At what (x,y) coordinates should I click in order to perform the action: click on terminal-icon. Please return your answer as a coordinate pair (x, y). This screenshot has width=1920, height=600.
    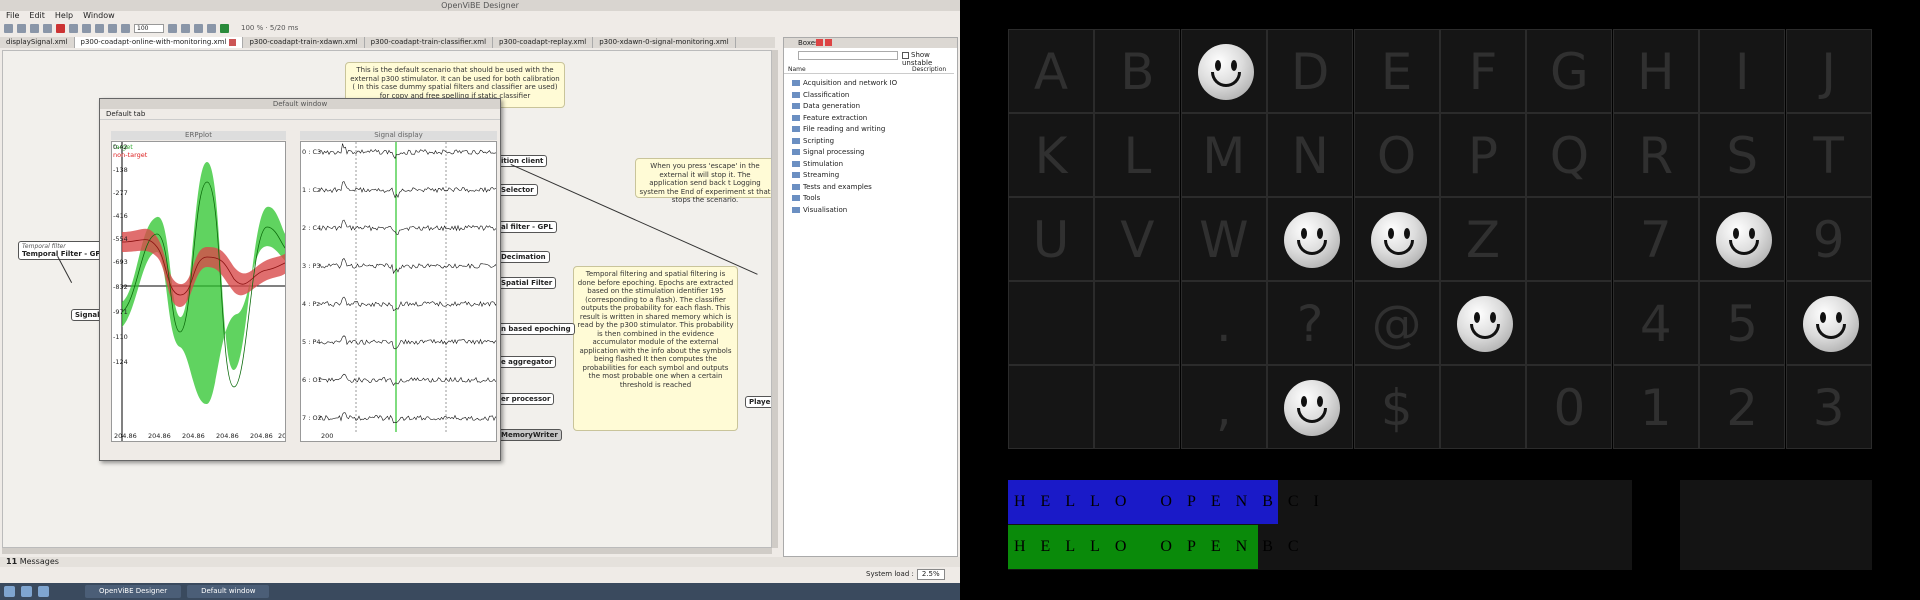
    Looking at the image, I should click on (43, 591).